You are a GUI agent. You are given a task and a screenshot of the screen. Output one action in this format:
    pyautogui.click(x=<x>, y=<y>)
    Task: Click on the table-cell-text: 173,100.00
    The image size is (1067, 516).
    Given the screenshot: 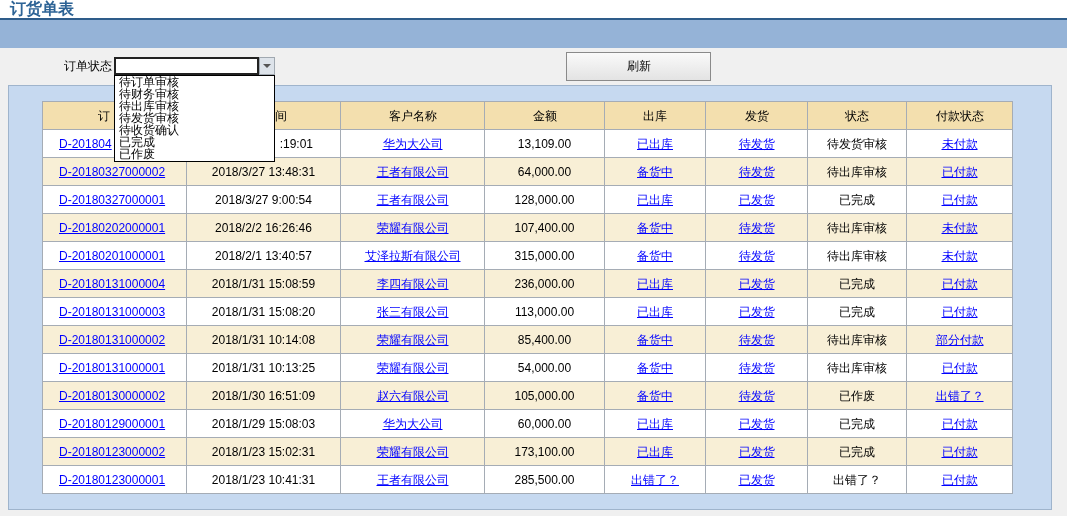 What is the action you would take?
    pyautogui.click(x=544, y=452)
    